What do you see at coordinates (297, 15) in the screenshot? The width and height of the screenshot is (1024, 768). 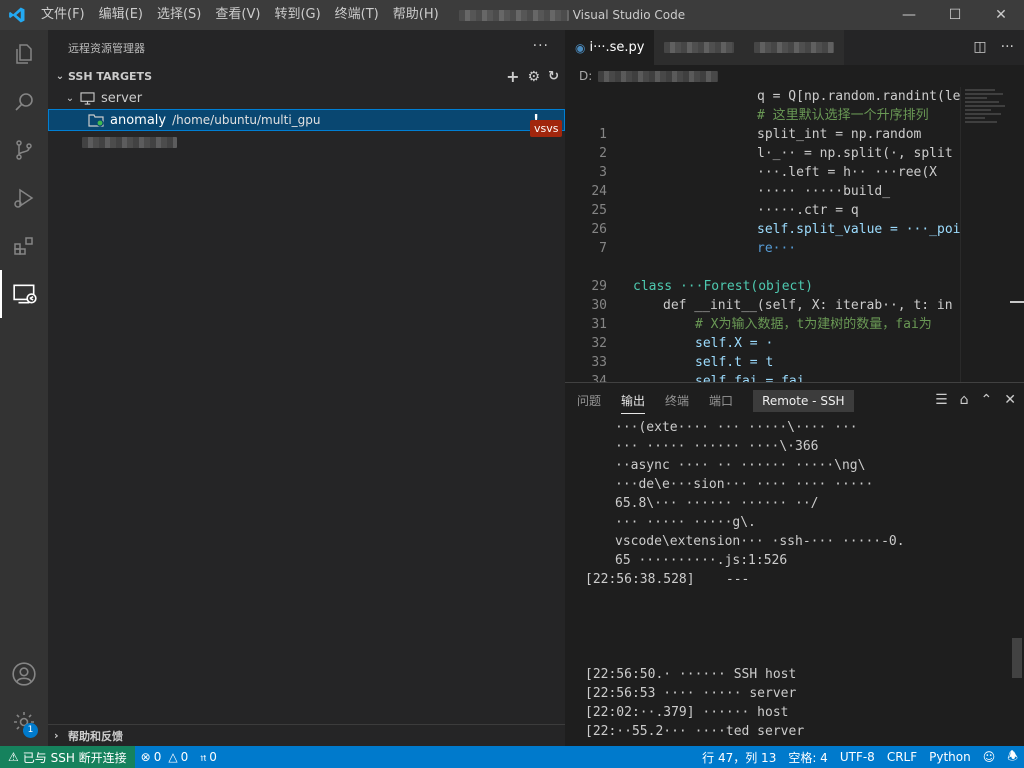 I see `menu-go: 转到(G)` at bounding box center [297, 15].